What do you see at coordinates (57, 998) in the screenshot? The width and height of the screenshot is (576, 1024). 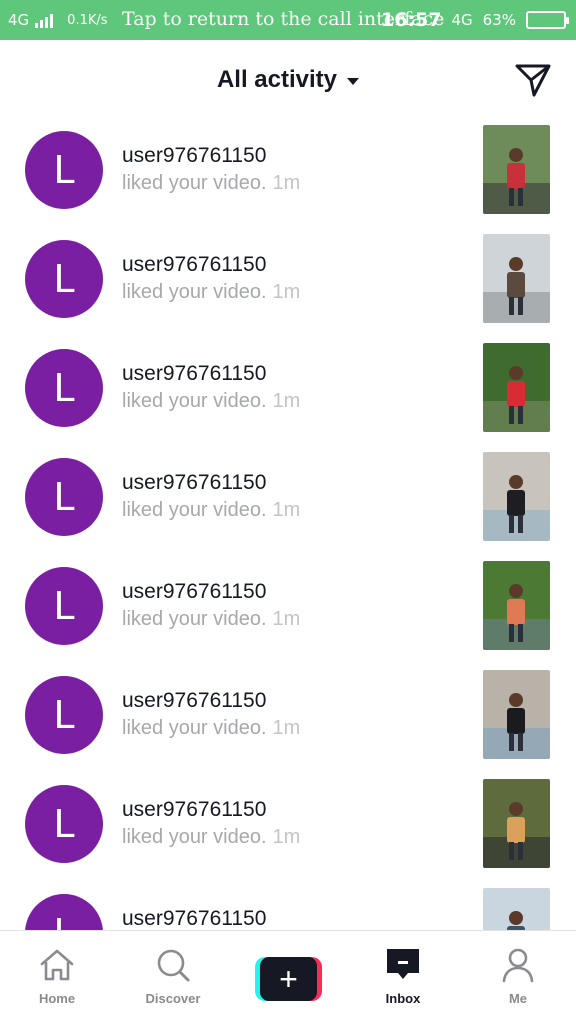 I see `nav-home-label: Home` at bounding box center [57, 998].